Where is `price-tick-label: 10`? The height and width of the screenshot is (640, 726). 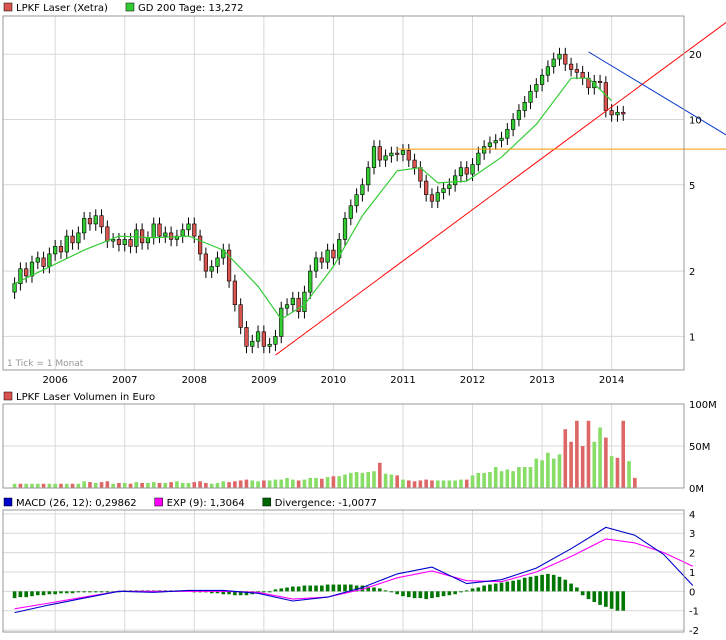 price-tick-label: 10 is located at coordinates (695, 120).